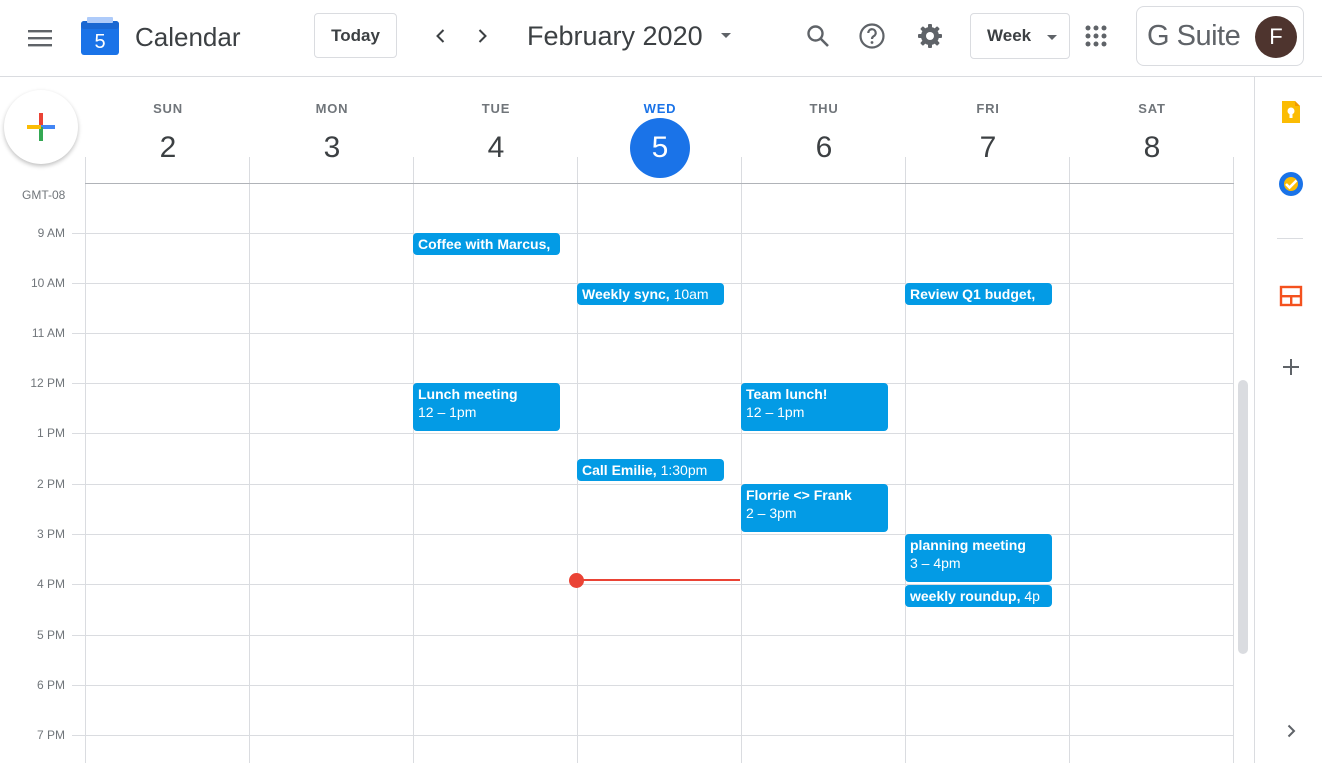 This screenshot has width=1322, height=763. I want to click on expand-side-panel-button, so click(1291, 731).